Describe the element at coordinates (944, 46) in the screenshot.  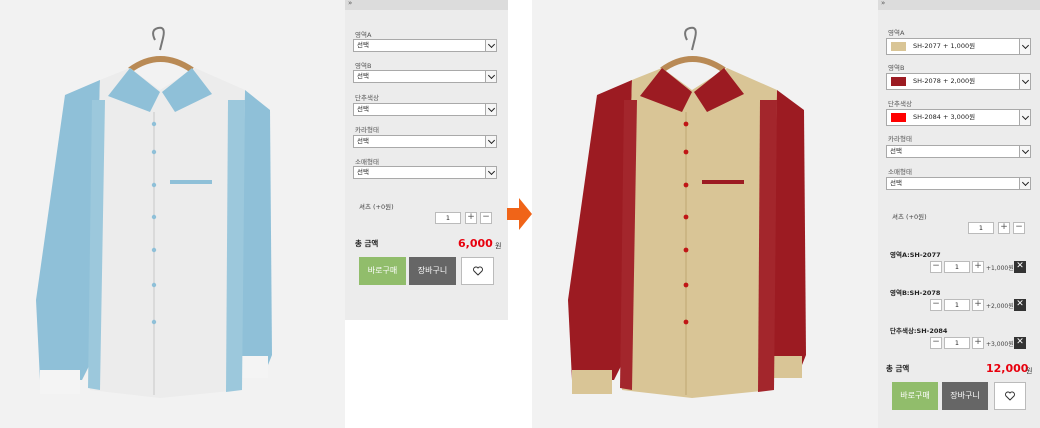
I see `select-value: SH-2077 + 1,000원` at that location.